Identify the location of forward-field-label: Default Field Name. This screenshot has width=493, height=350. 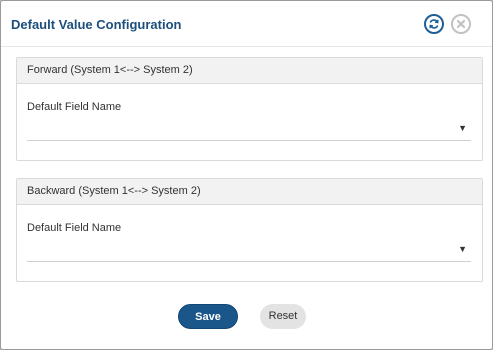
(74, 107).